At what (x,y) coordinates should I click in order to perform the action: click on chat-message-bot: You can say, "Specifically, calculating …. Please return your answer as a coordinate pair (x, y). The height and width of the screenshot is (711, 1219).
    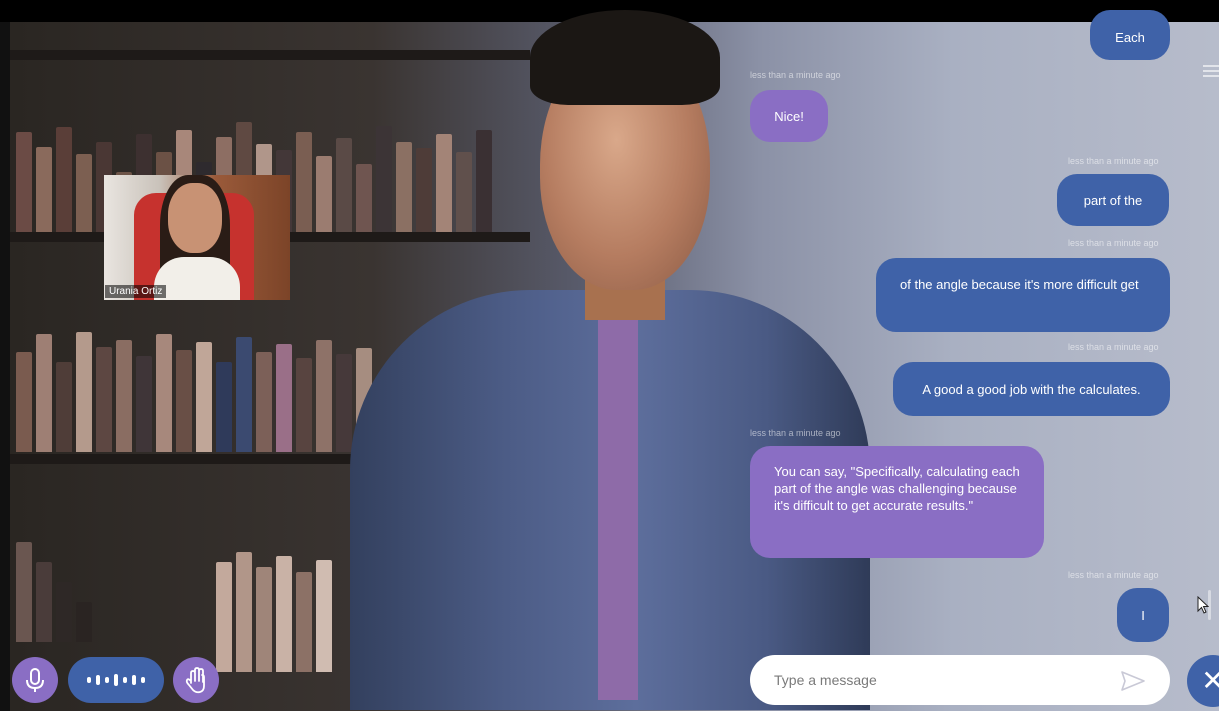
    Looking at the image, I should click on (897, 502).